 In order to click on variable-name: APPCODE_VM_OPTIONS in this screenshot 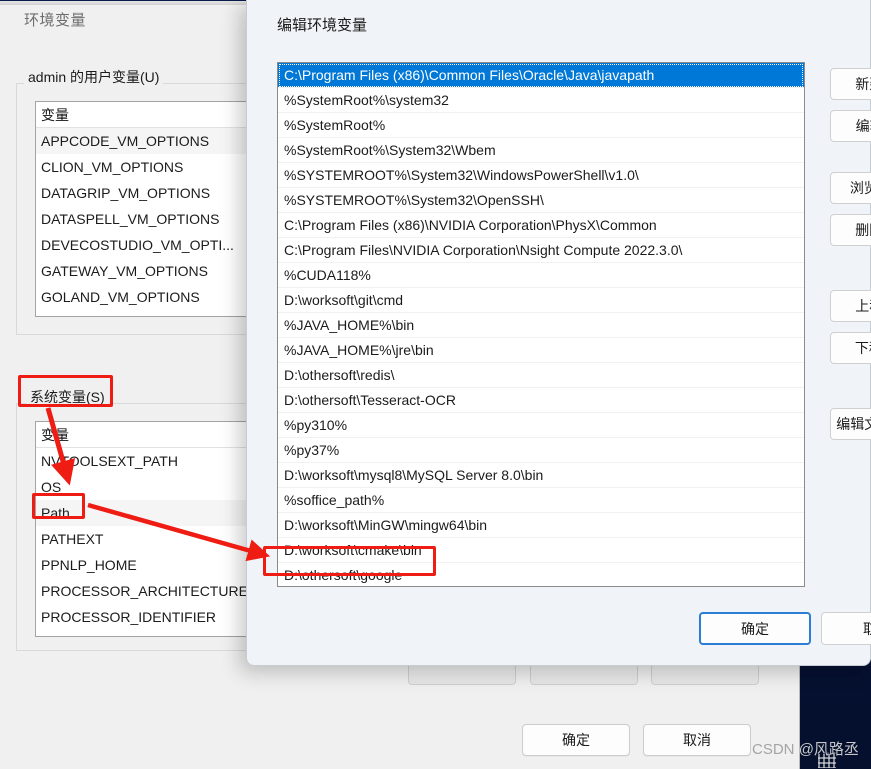, I will do `click(125, 141)`.